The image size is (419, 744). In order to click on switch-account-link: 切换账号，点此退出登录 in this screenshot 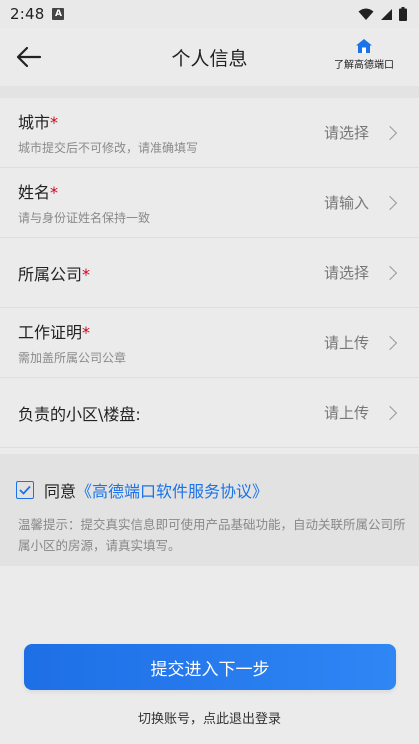, I will do `click(209, 717)`.